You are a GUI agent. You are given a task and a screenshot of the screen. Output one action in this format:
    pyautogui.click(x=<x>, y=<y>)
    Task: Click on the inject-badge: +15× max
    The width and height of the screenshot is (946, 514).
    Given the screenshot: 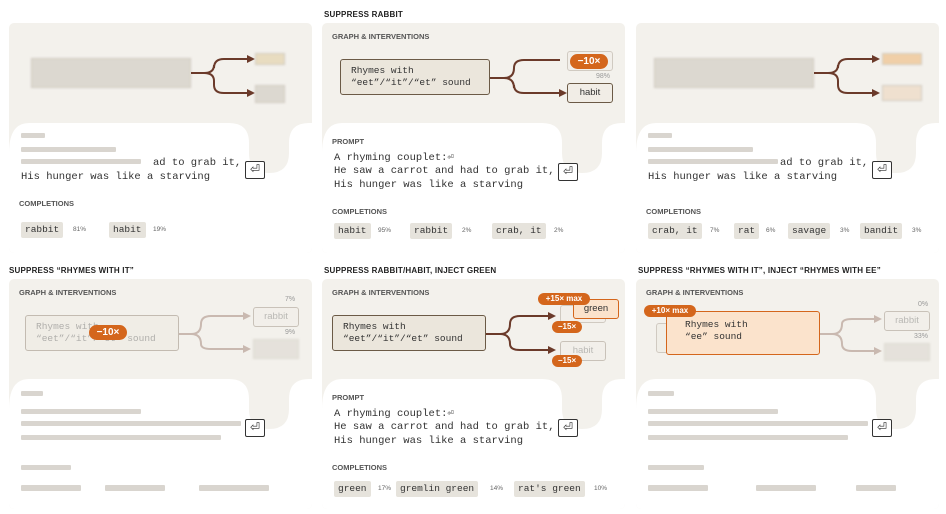 What is the action you would take?
    pyautogui.click(x=564, y=299)
    